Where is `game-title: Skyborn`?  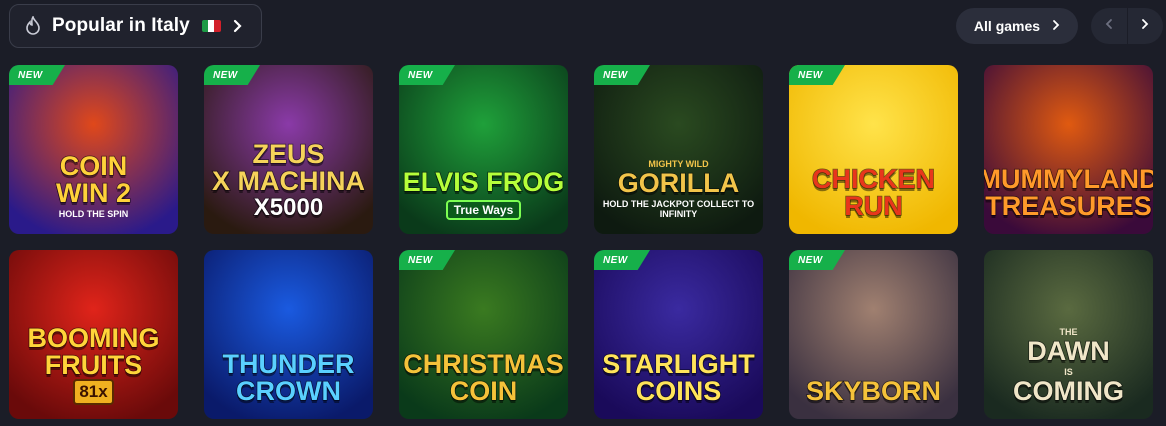 game-title: Skyborn is located at coordinates (873, 391).